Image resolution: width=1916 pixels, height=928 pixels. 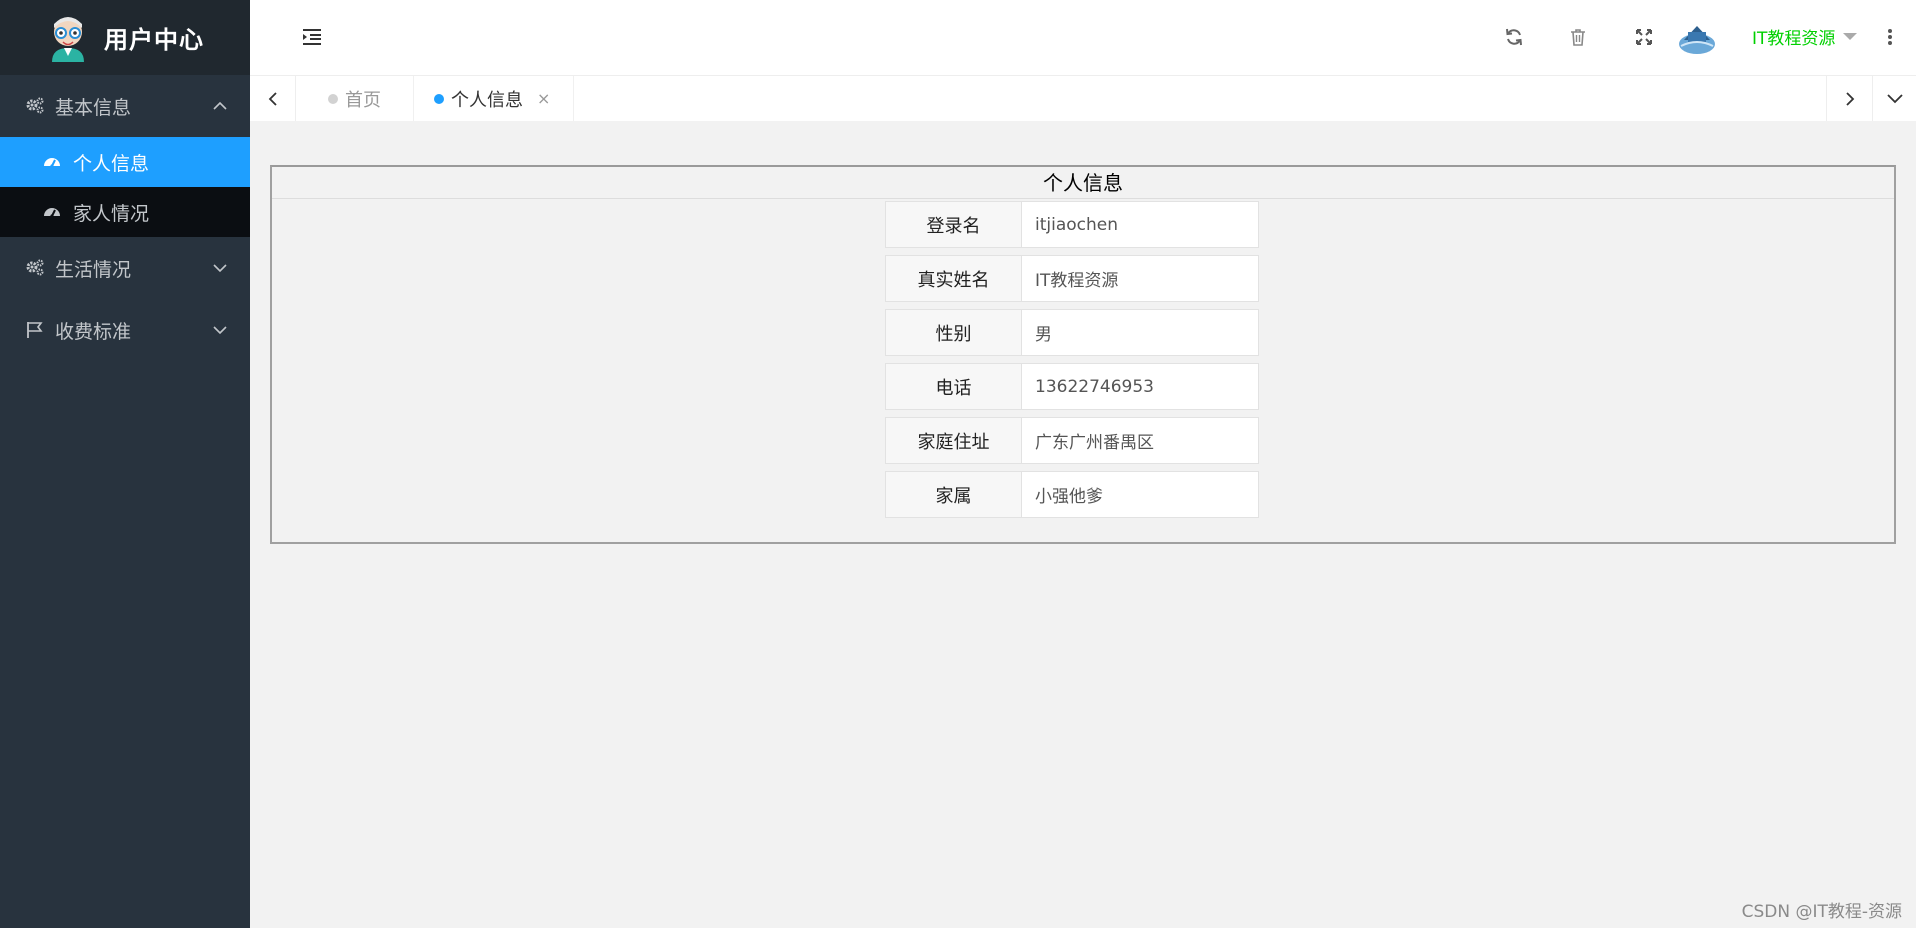 What do you see at coordinates (363, 100) in the screenshot?
I see `tab-label: 首页` at bounding box center [363, 100].